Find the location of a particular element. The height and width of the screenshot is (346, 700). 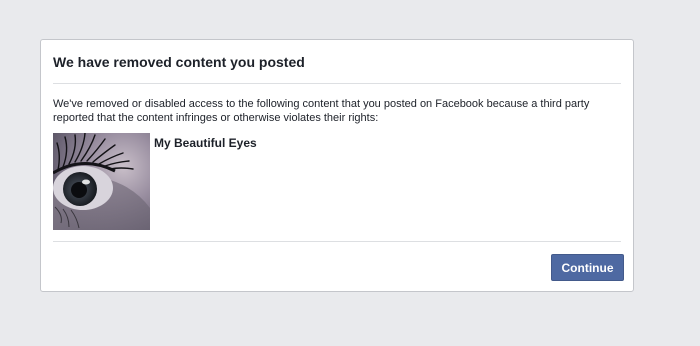

content-item-title: My Beautiful Eyes is located at coordinates (205, 143).